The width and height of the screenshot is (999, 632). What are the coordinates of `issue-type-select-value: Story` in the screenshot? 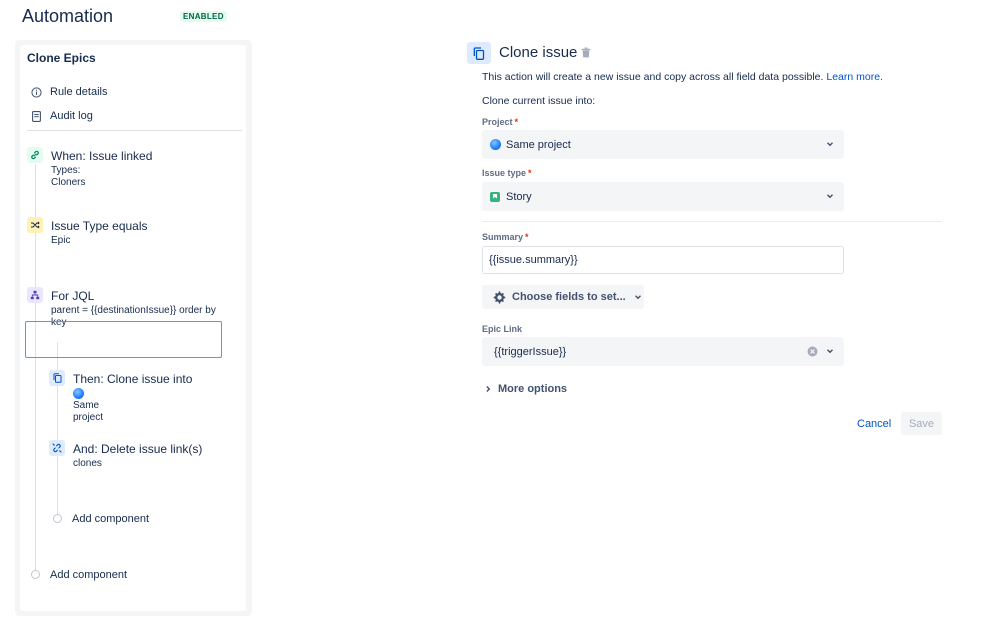 It's located at (519, 196).